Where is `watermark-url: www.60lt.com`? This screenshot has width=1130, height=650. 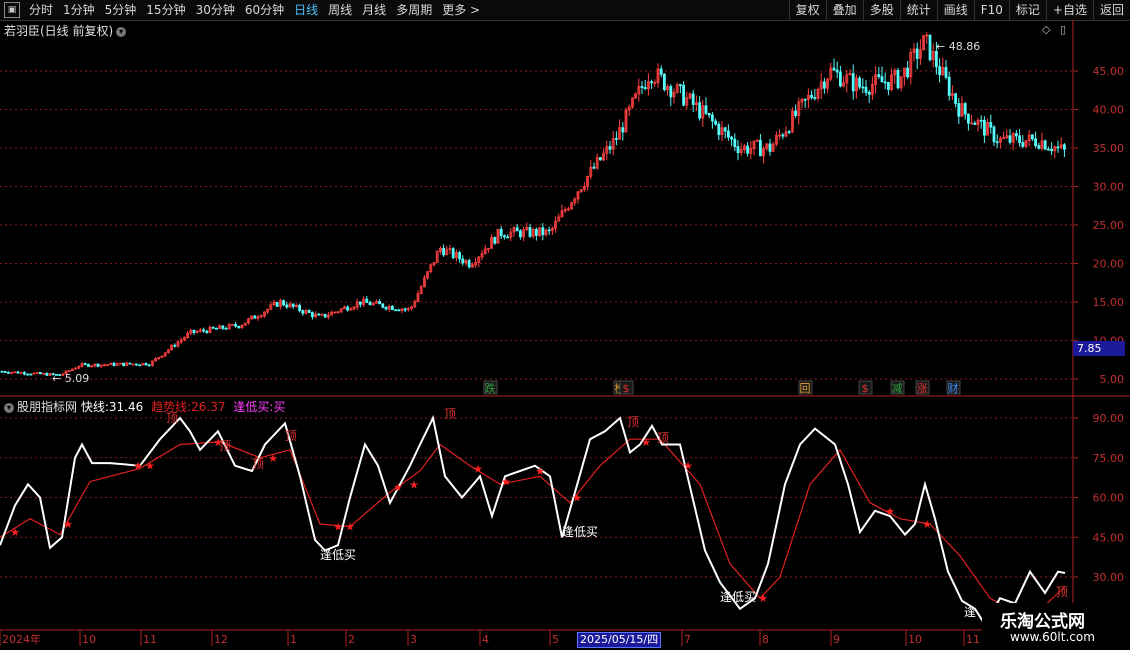 watermark-url: www.60lt.com is located at coordinates (1052, 637).